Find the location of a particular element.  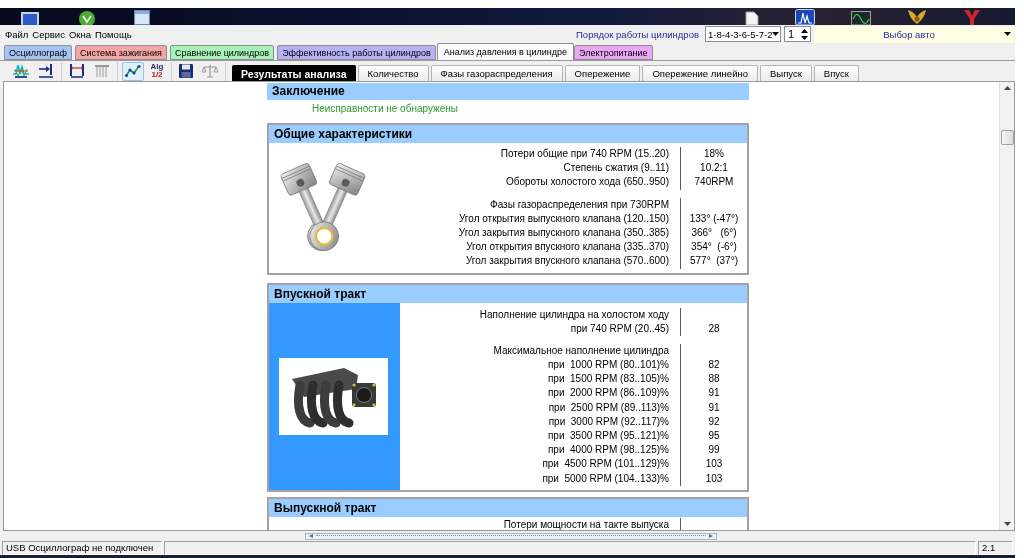

section-title: Общие характеристики is located at coordinates (508, 134).